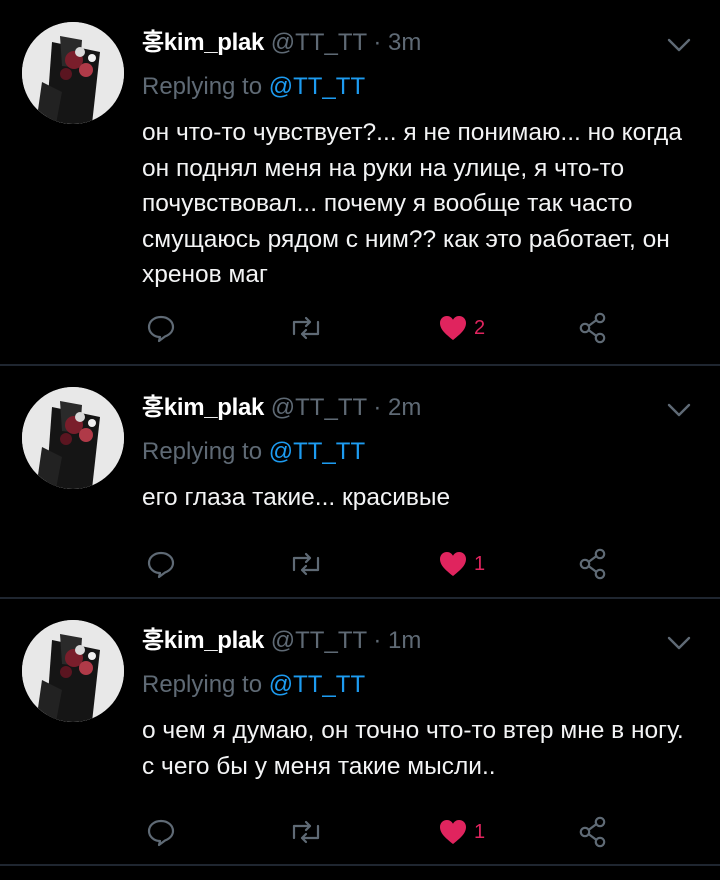  I want to click on timestamp: 3m, so click(404, 42).